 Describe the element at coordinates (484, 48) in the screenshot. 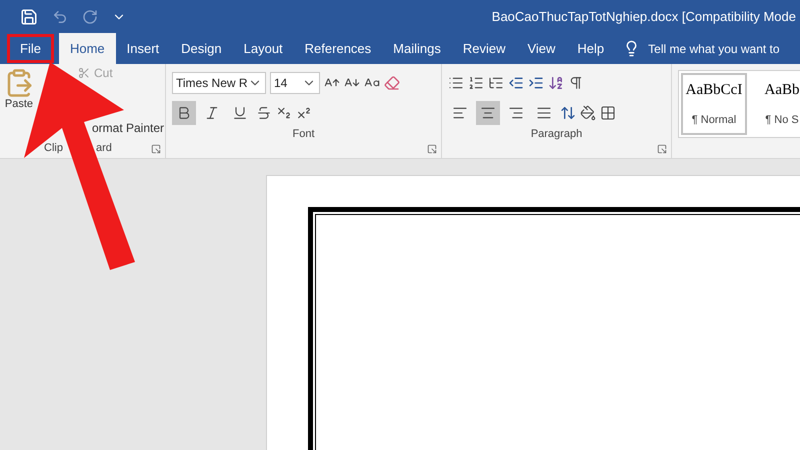

I see `ribbon-tab: Review` at that location.